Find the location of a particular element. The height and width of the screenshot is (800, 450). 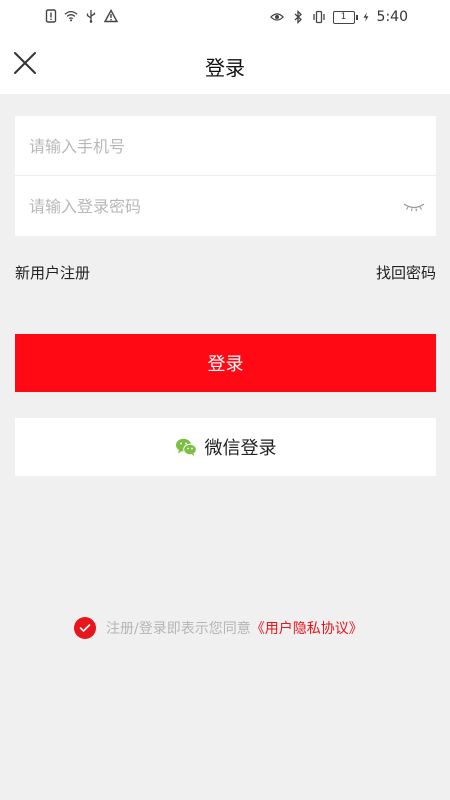

password-field-row is located at coordinates (225, 206).